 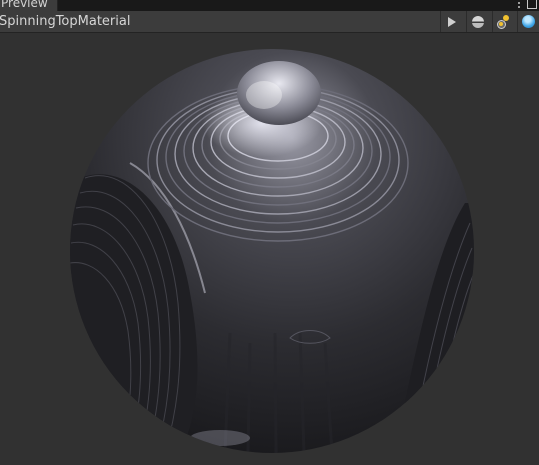 I want to click on material-title: SpinningTopMaterial, so click(x=65, y=21).